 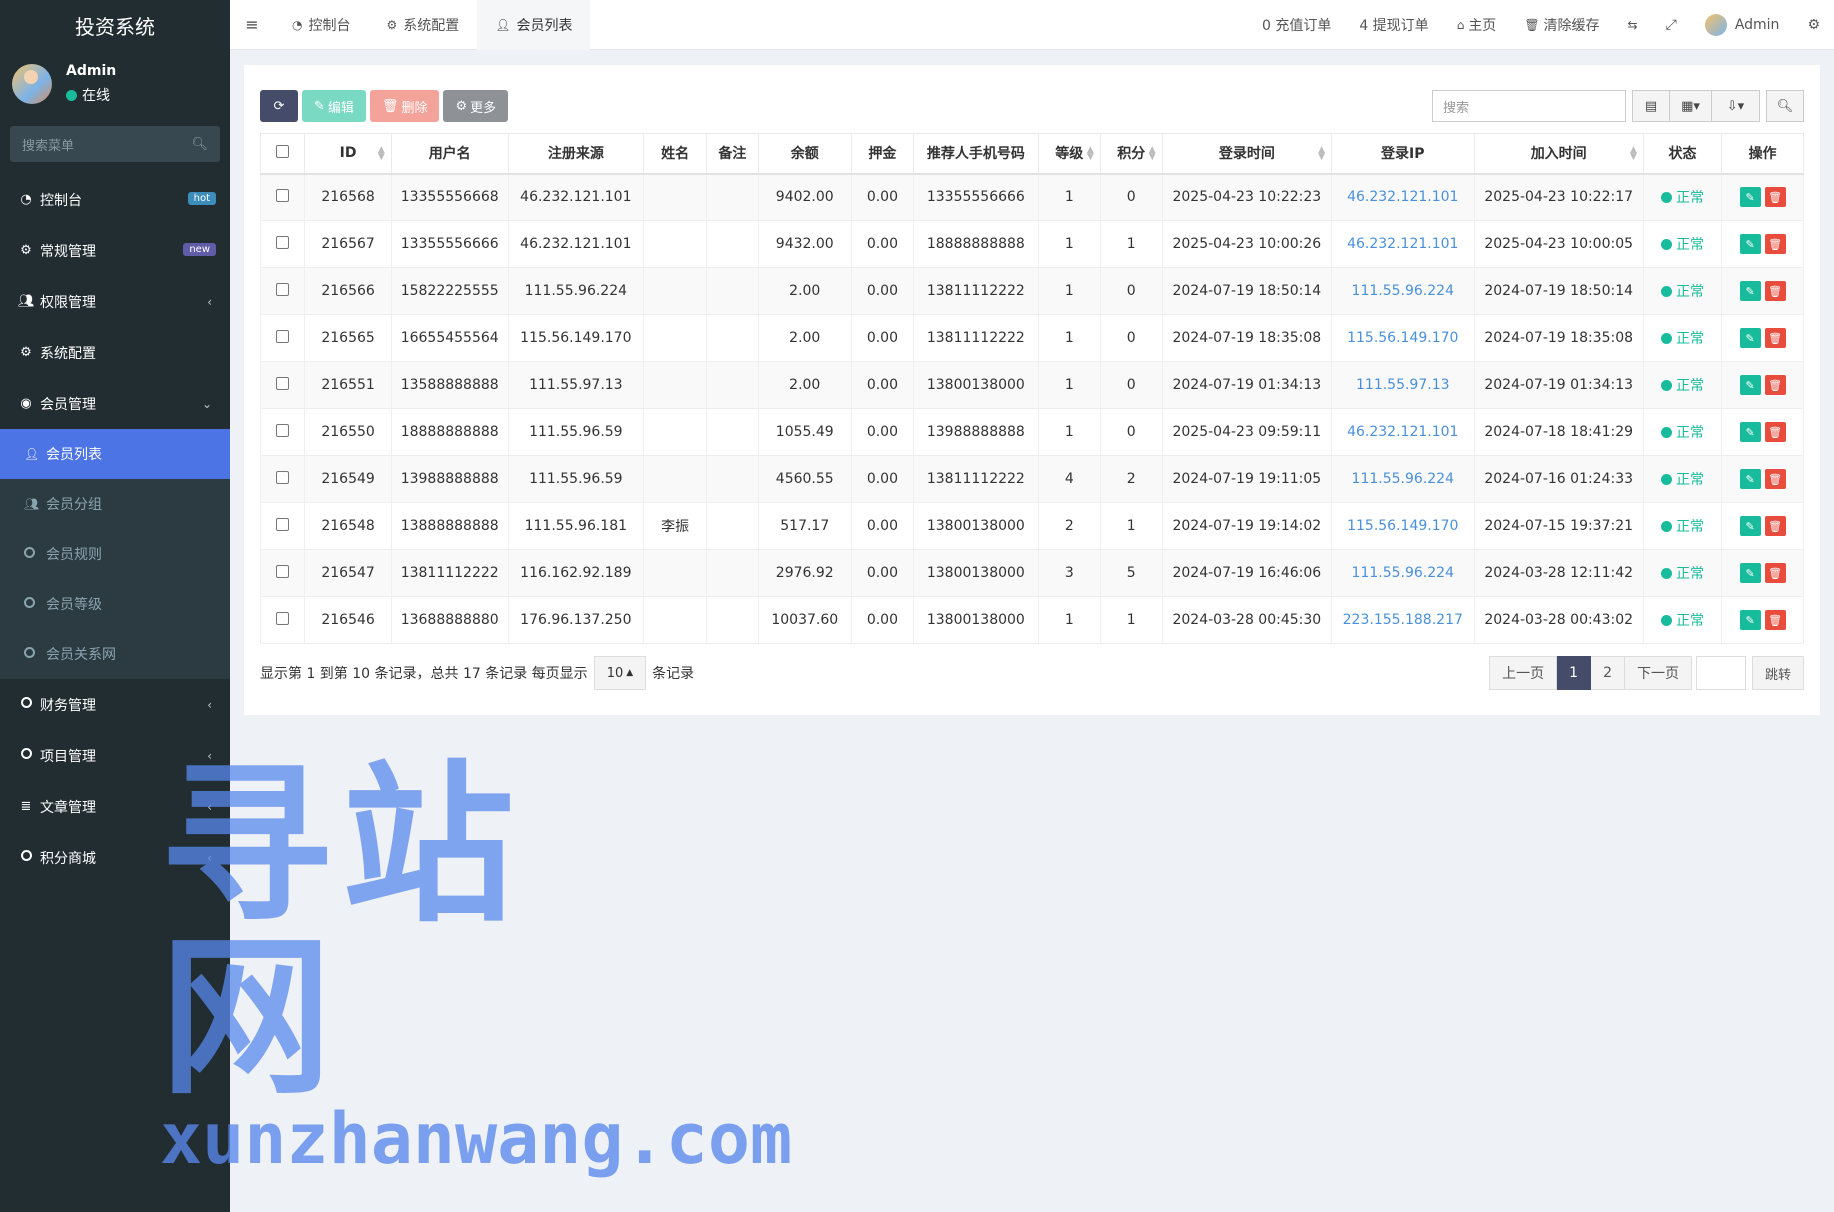 What do you see at coordinates (1131, 154) in the screenshot?
I see `col-points: 积分 ▲ ▼` at bounding box center [1131, 154].